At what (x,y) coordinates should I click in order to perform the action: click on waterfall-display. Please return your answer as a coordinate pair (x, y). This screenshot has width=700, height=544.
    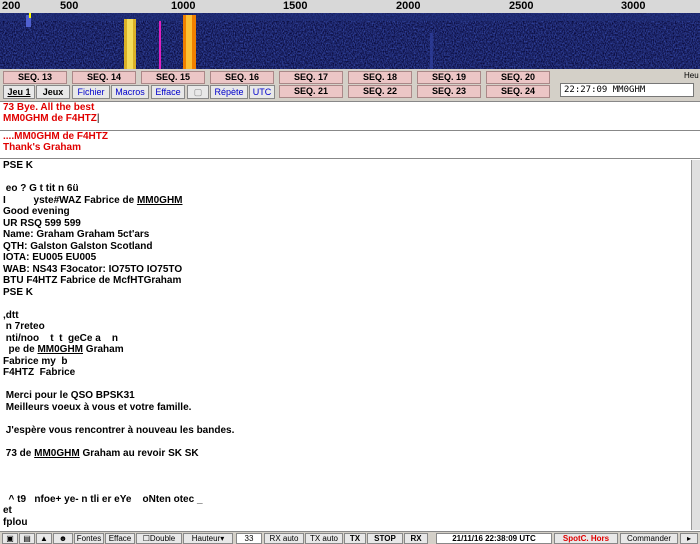
    Looking at the image, I should click on (350, 41).